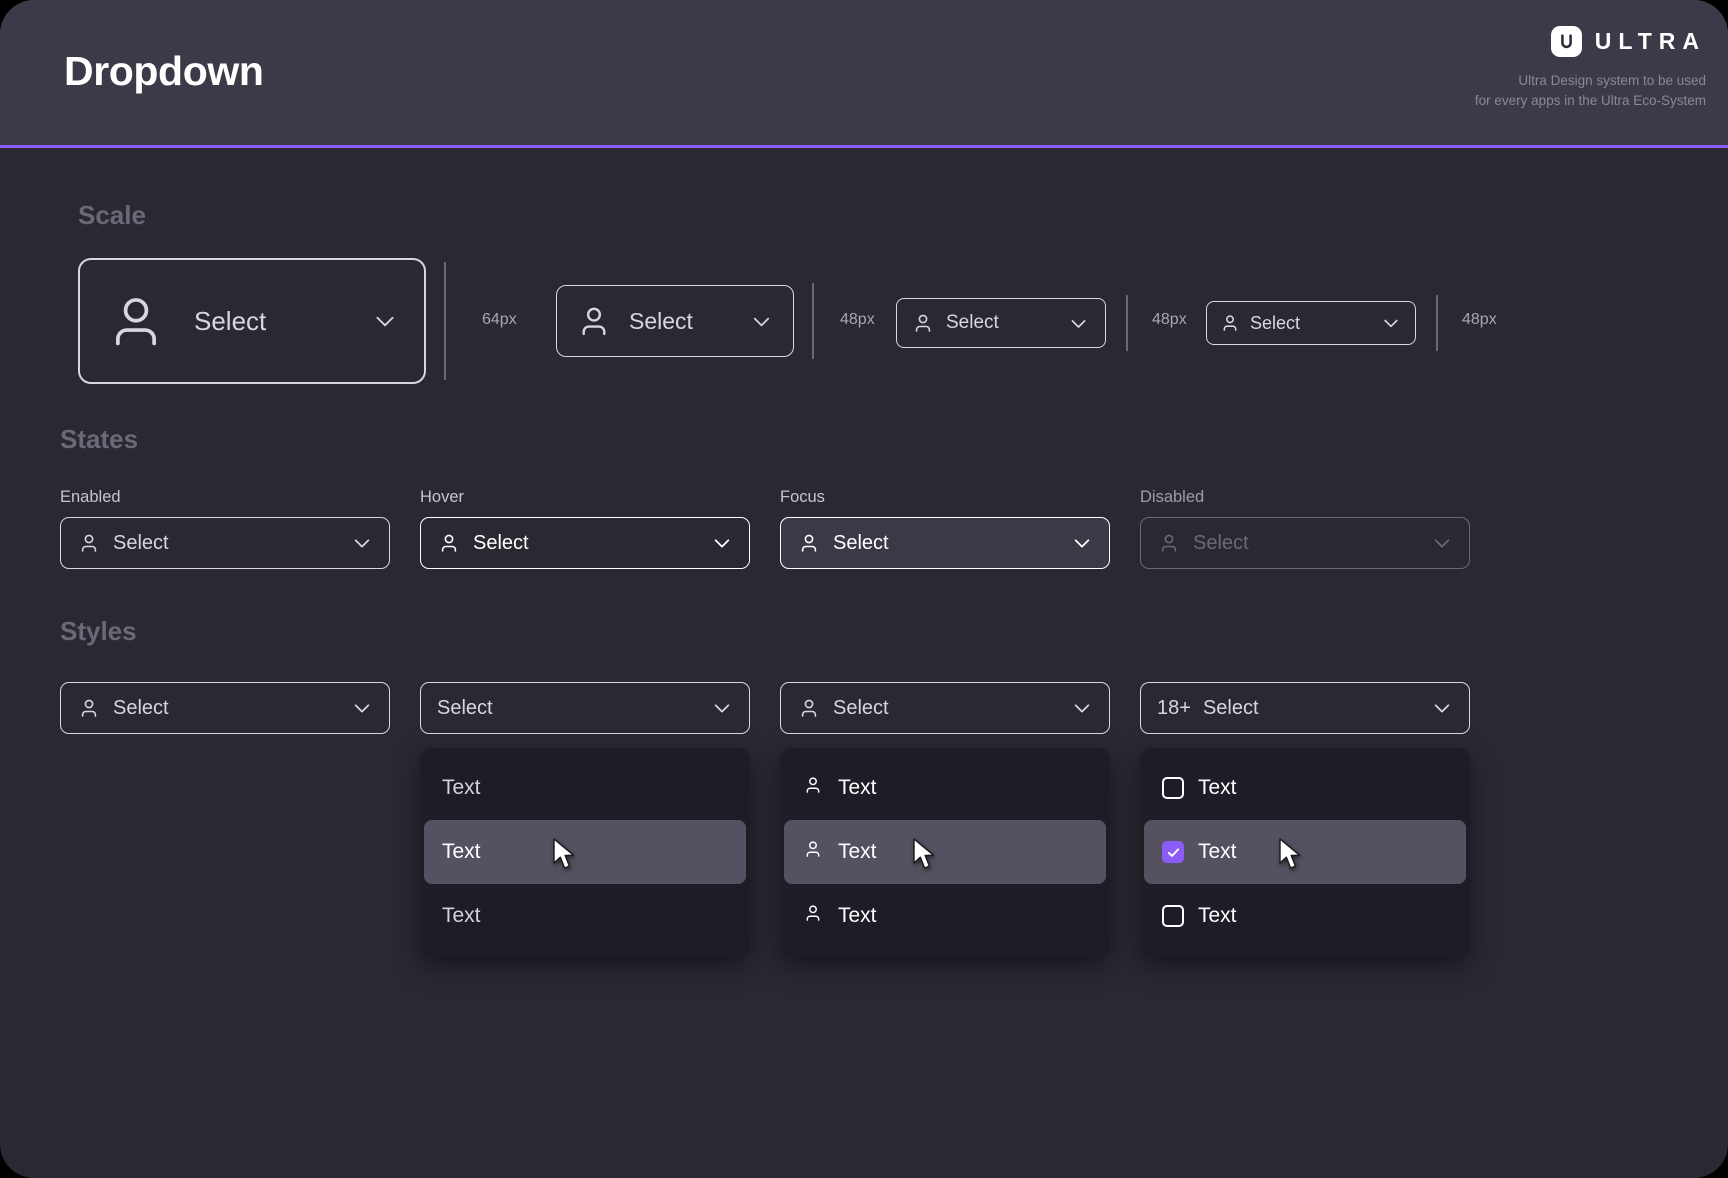  What do you see at coordinates (802, 497) in the screenshot?
I see `state-label-focus: Focus` at bounding box center [802, 497].